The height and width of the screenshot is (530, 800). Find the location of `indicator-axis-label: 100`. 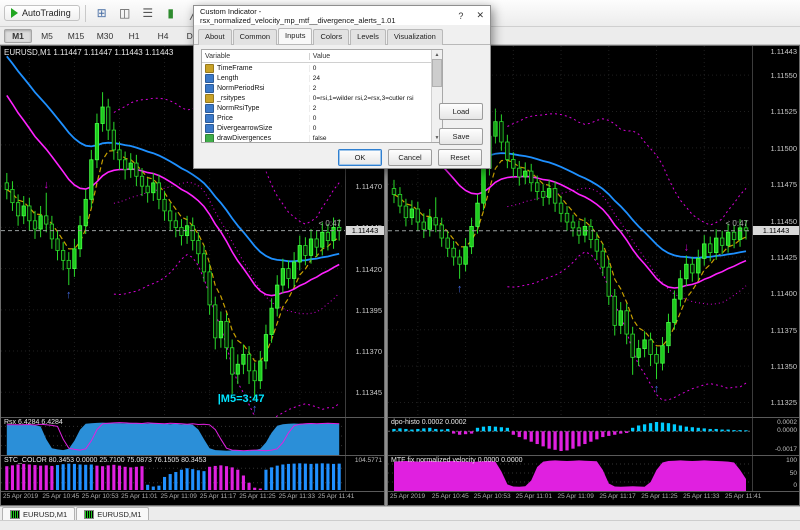

indicator-axis-label: 100 is located at coordinates (791, 461).